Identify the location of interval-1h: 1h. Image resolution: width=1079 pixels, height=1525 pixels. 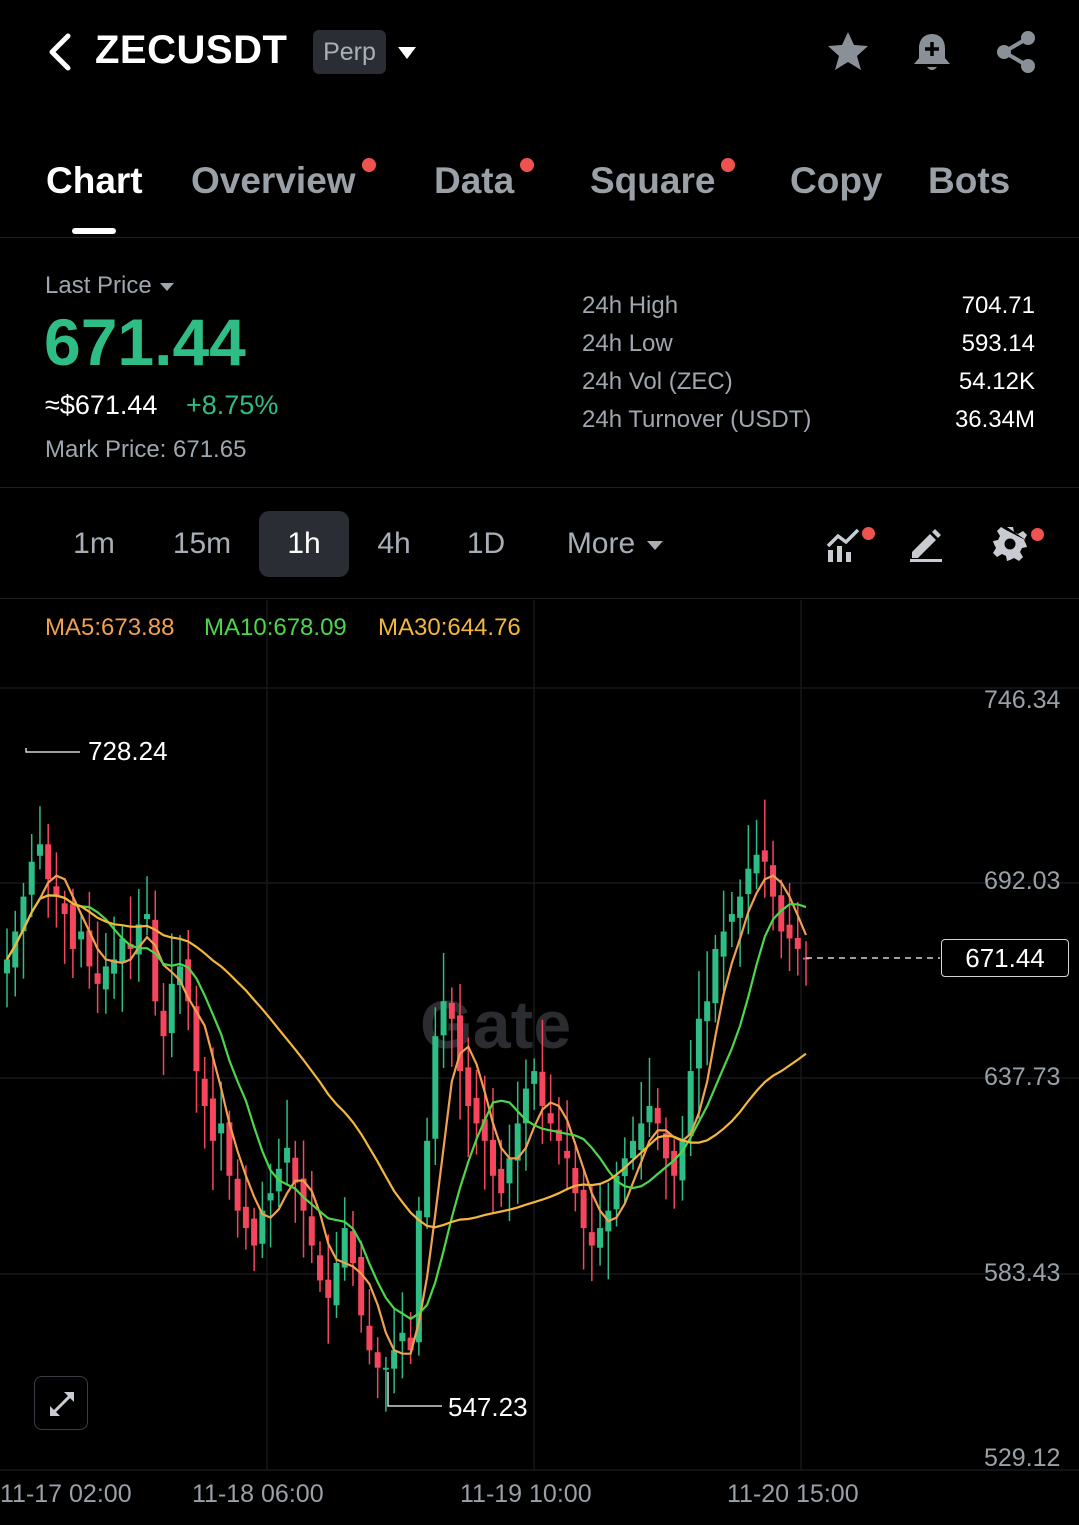
(304, 544).